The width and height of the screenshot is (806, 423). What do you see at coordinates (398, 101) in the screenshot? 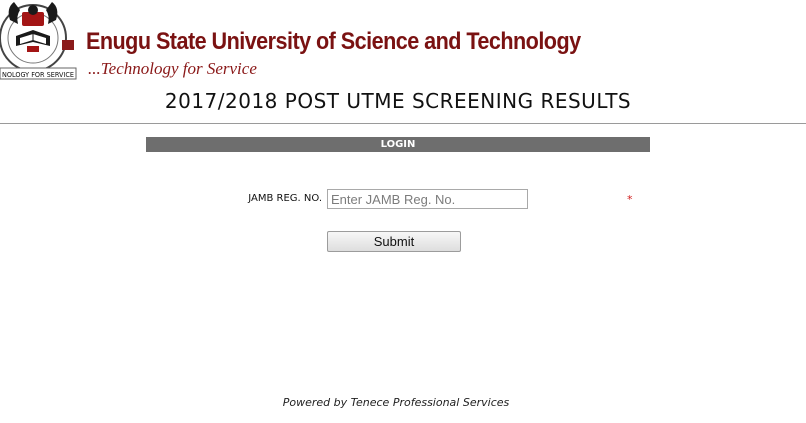
I see `page-title: 2017/2018 POST UTME SCREENING RESULTS` at bounding box center [398, 101].